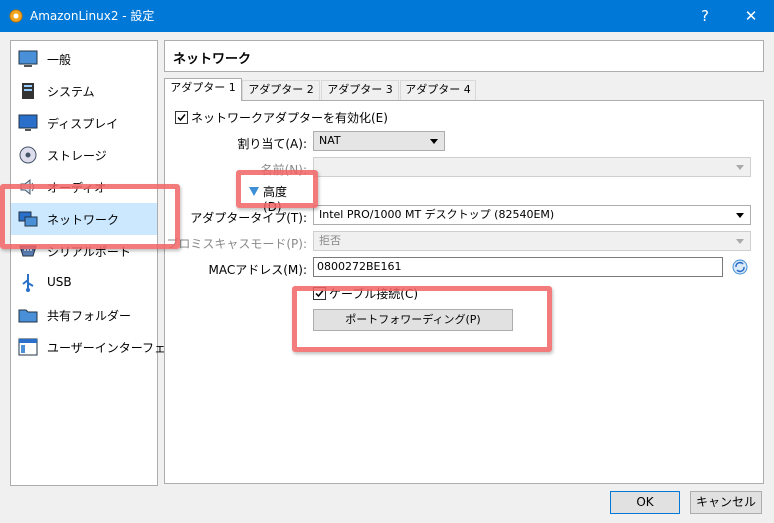  What do you see at coordinates (438, 90) in the screenshot?
I see `tab-adapter-4: アダプター 4` at bounding box center [438, 90].